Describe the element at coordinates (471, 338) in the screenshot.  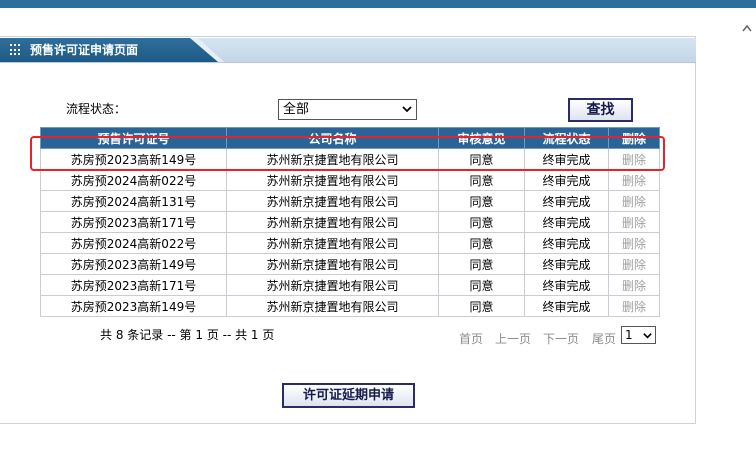
I see `pager-first-link: 首页` at that location.